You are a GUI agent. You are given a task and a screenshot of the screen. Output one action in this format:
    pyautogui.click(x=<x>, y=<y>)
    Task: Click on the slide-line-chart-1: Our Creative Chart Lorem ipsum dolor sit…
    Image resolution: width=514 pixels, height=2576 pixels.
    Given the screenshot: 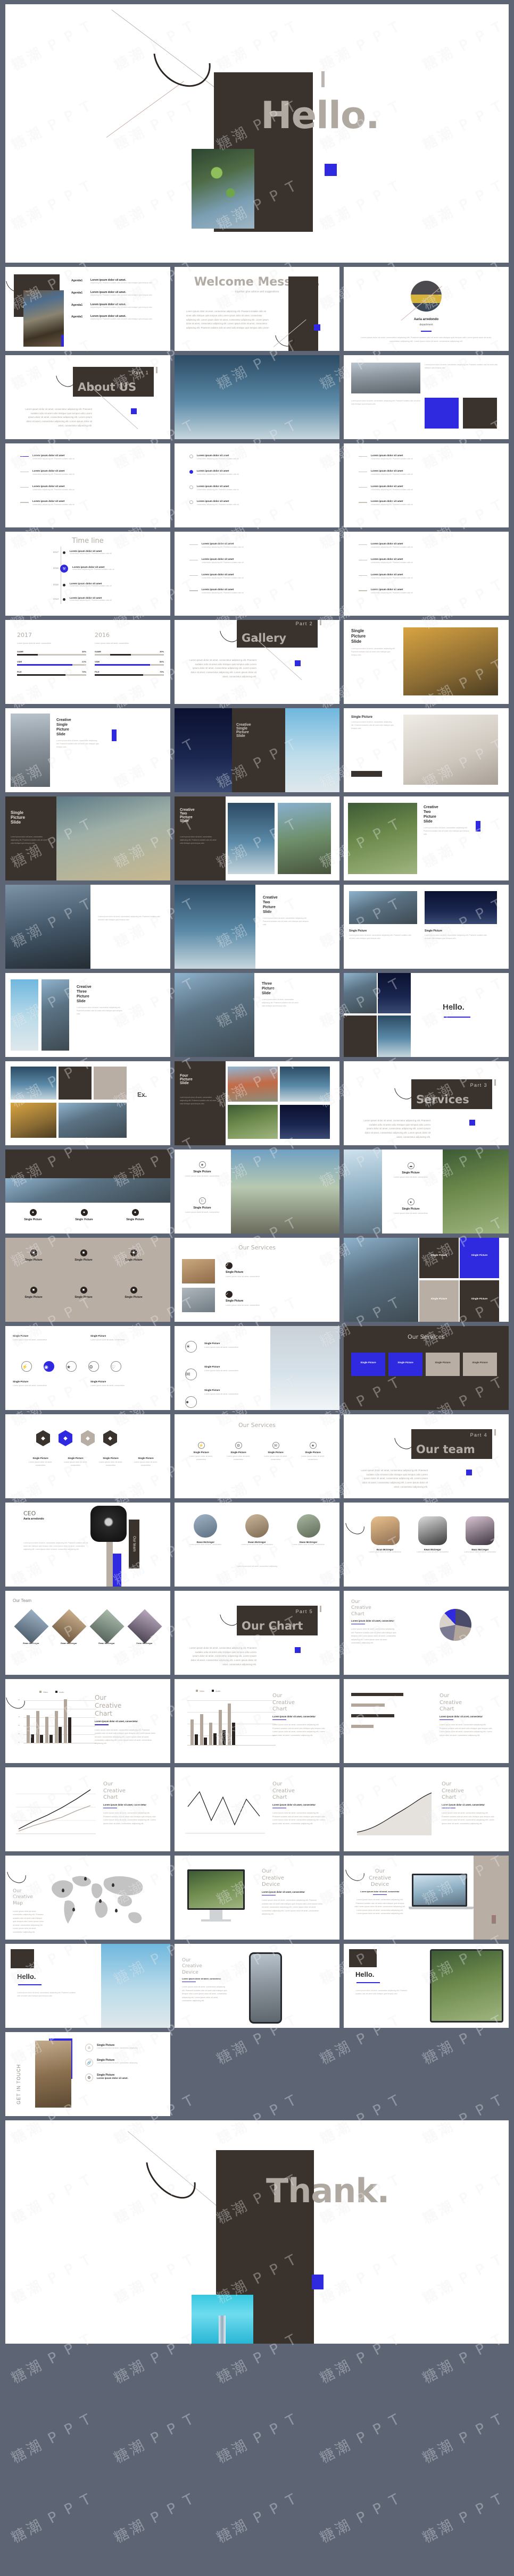 What is the action you would take?
    pyautogui.click(x=87, y=1809)
    